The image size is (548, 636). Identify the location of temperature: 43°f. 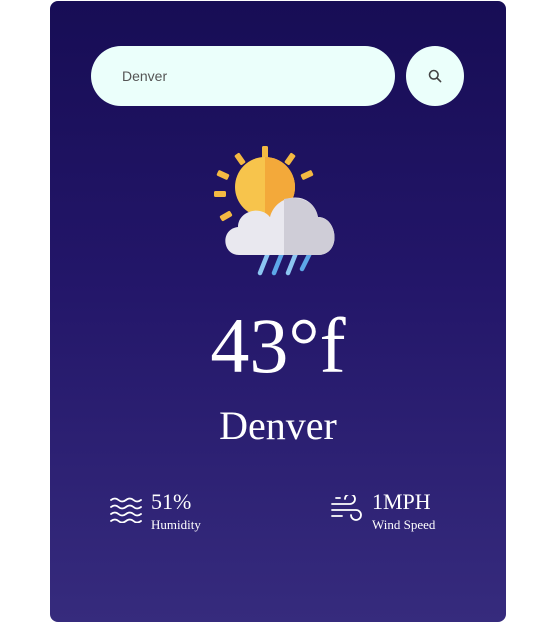
(278, 345).